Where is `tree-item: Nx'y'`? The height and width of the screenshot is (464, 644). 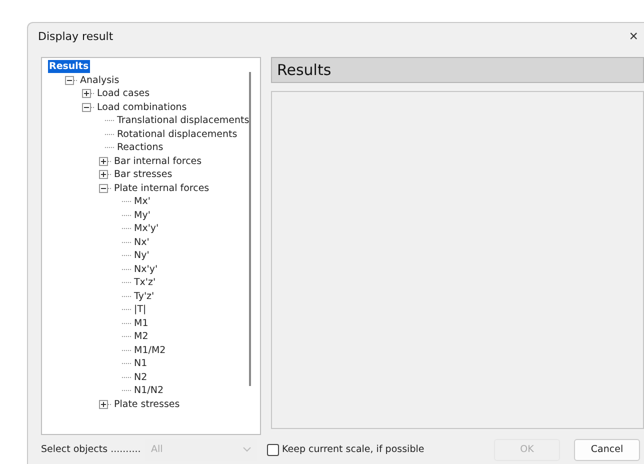 tree-item: Nx'y' is located at coordinates (146, 269).